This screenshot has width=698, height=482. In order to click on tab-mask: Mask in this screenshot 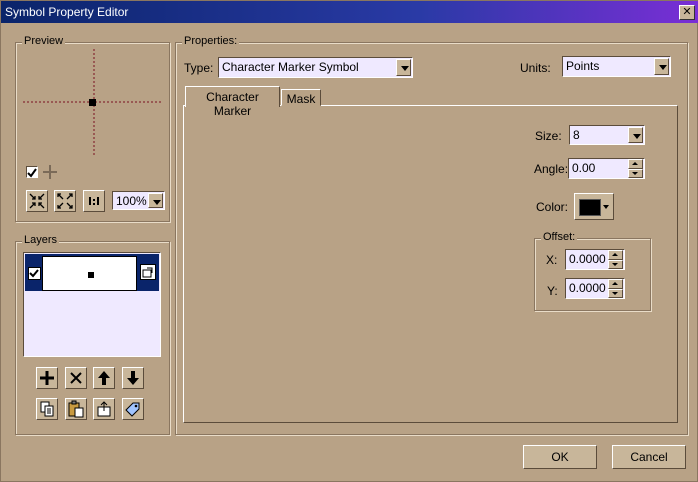, I will do `click(301, 97)`.